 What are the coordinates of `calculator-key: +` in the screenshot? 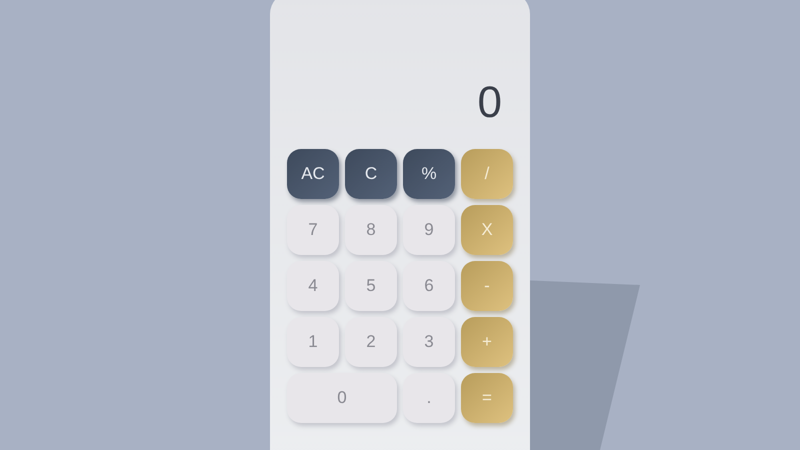 It's located at (487, 342).